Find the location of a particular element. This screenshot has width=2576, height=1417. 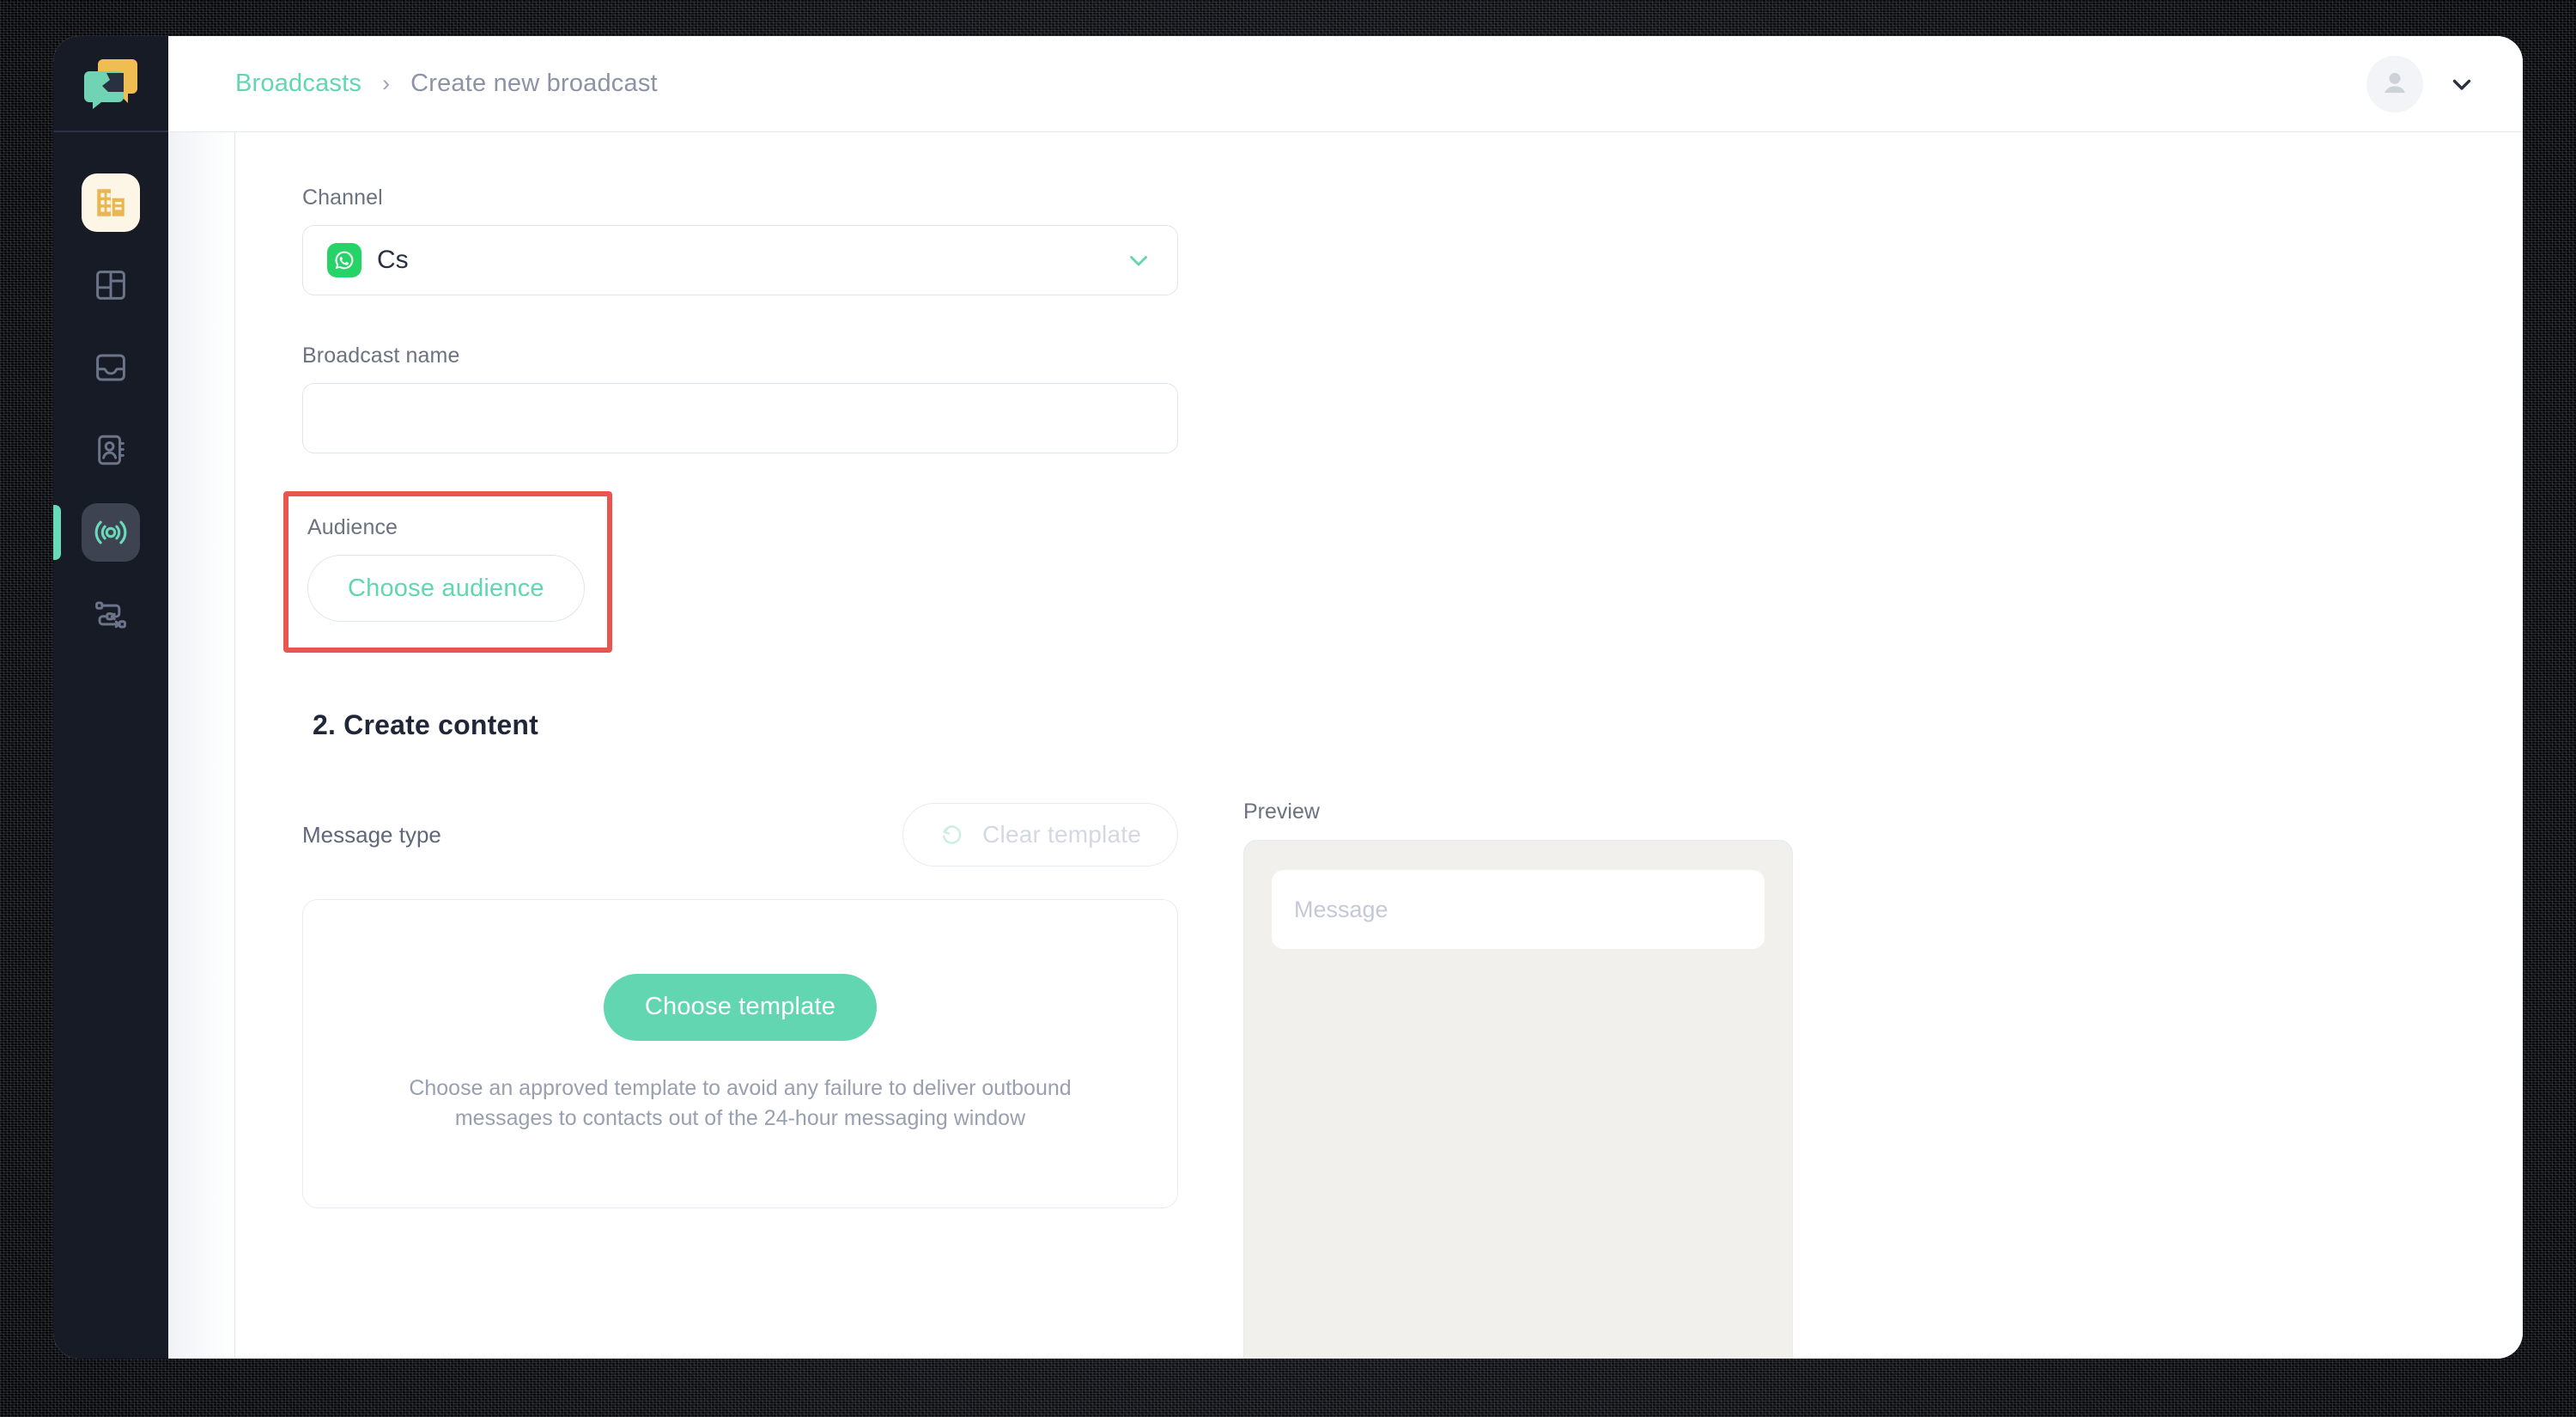

sidebar is located at coordinates (111, 697).